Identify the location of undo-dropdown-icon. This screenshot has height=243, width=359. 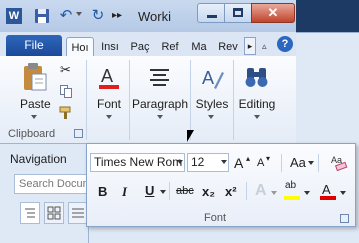
(79, 14).